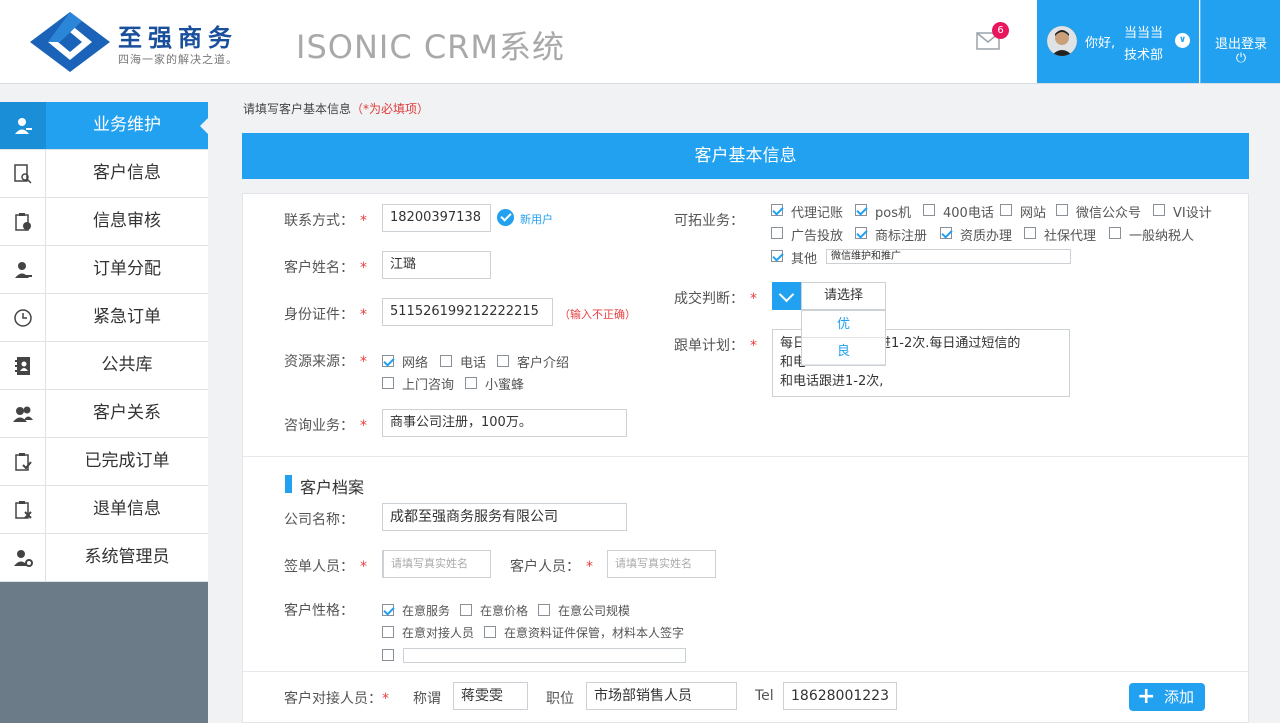 The image size is (1280, 723). What do you see at coordinates (467, 312) in the screenshot?
I see `id-input: 511526199212222215` at bounding box center [467, 312].